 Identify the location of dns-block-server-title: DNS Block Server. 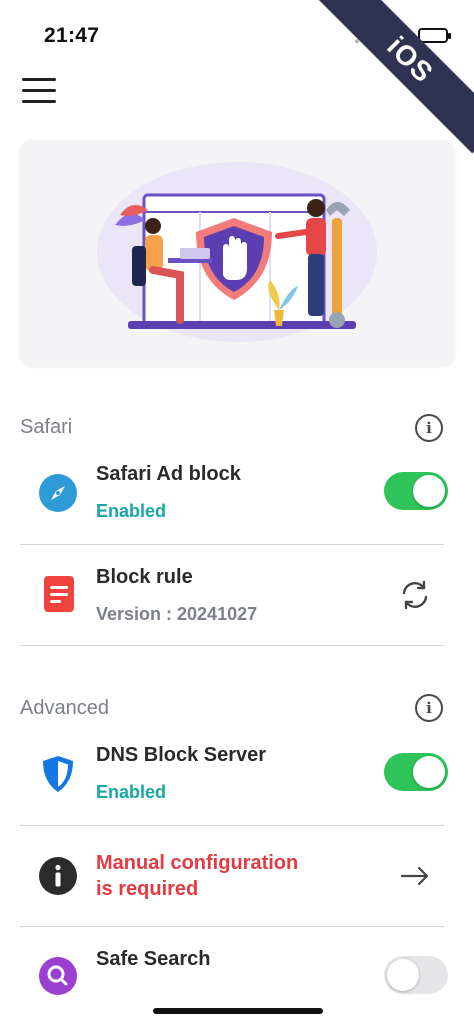
(181, 755).